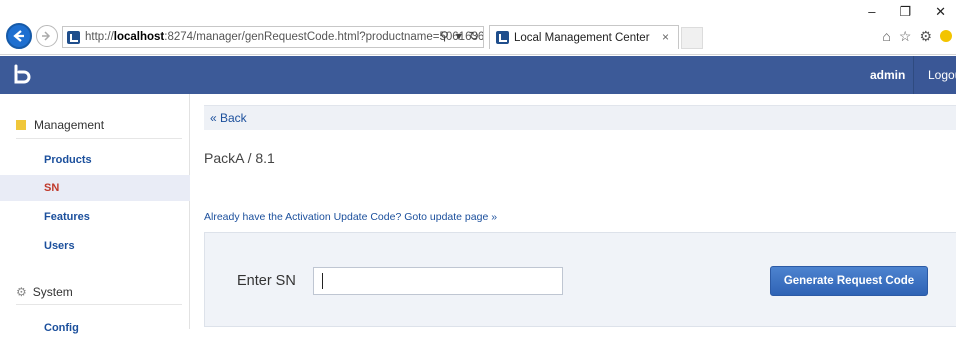  Describe the element at coordinates (266, 281) in the screenshot. I see `sn-label: Enter SN` at that location.